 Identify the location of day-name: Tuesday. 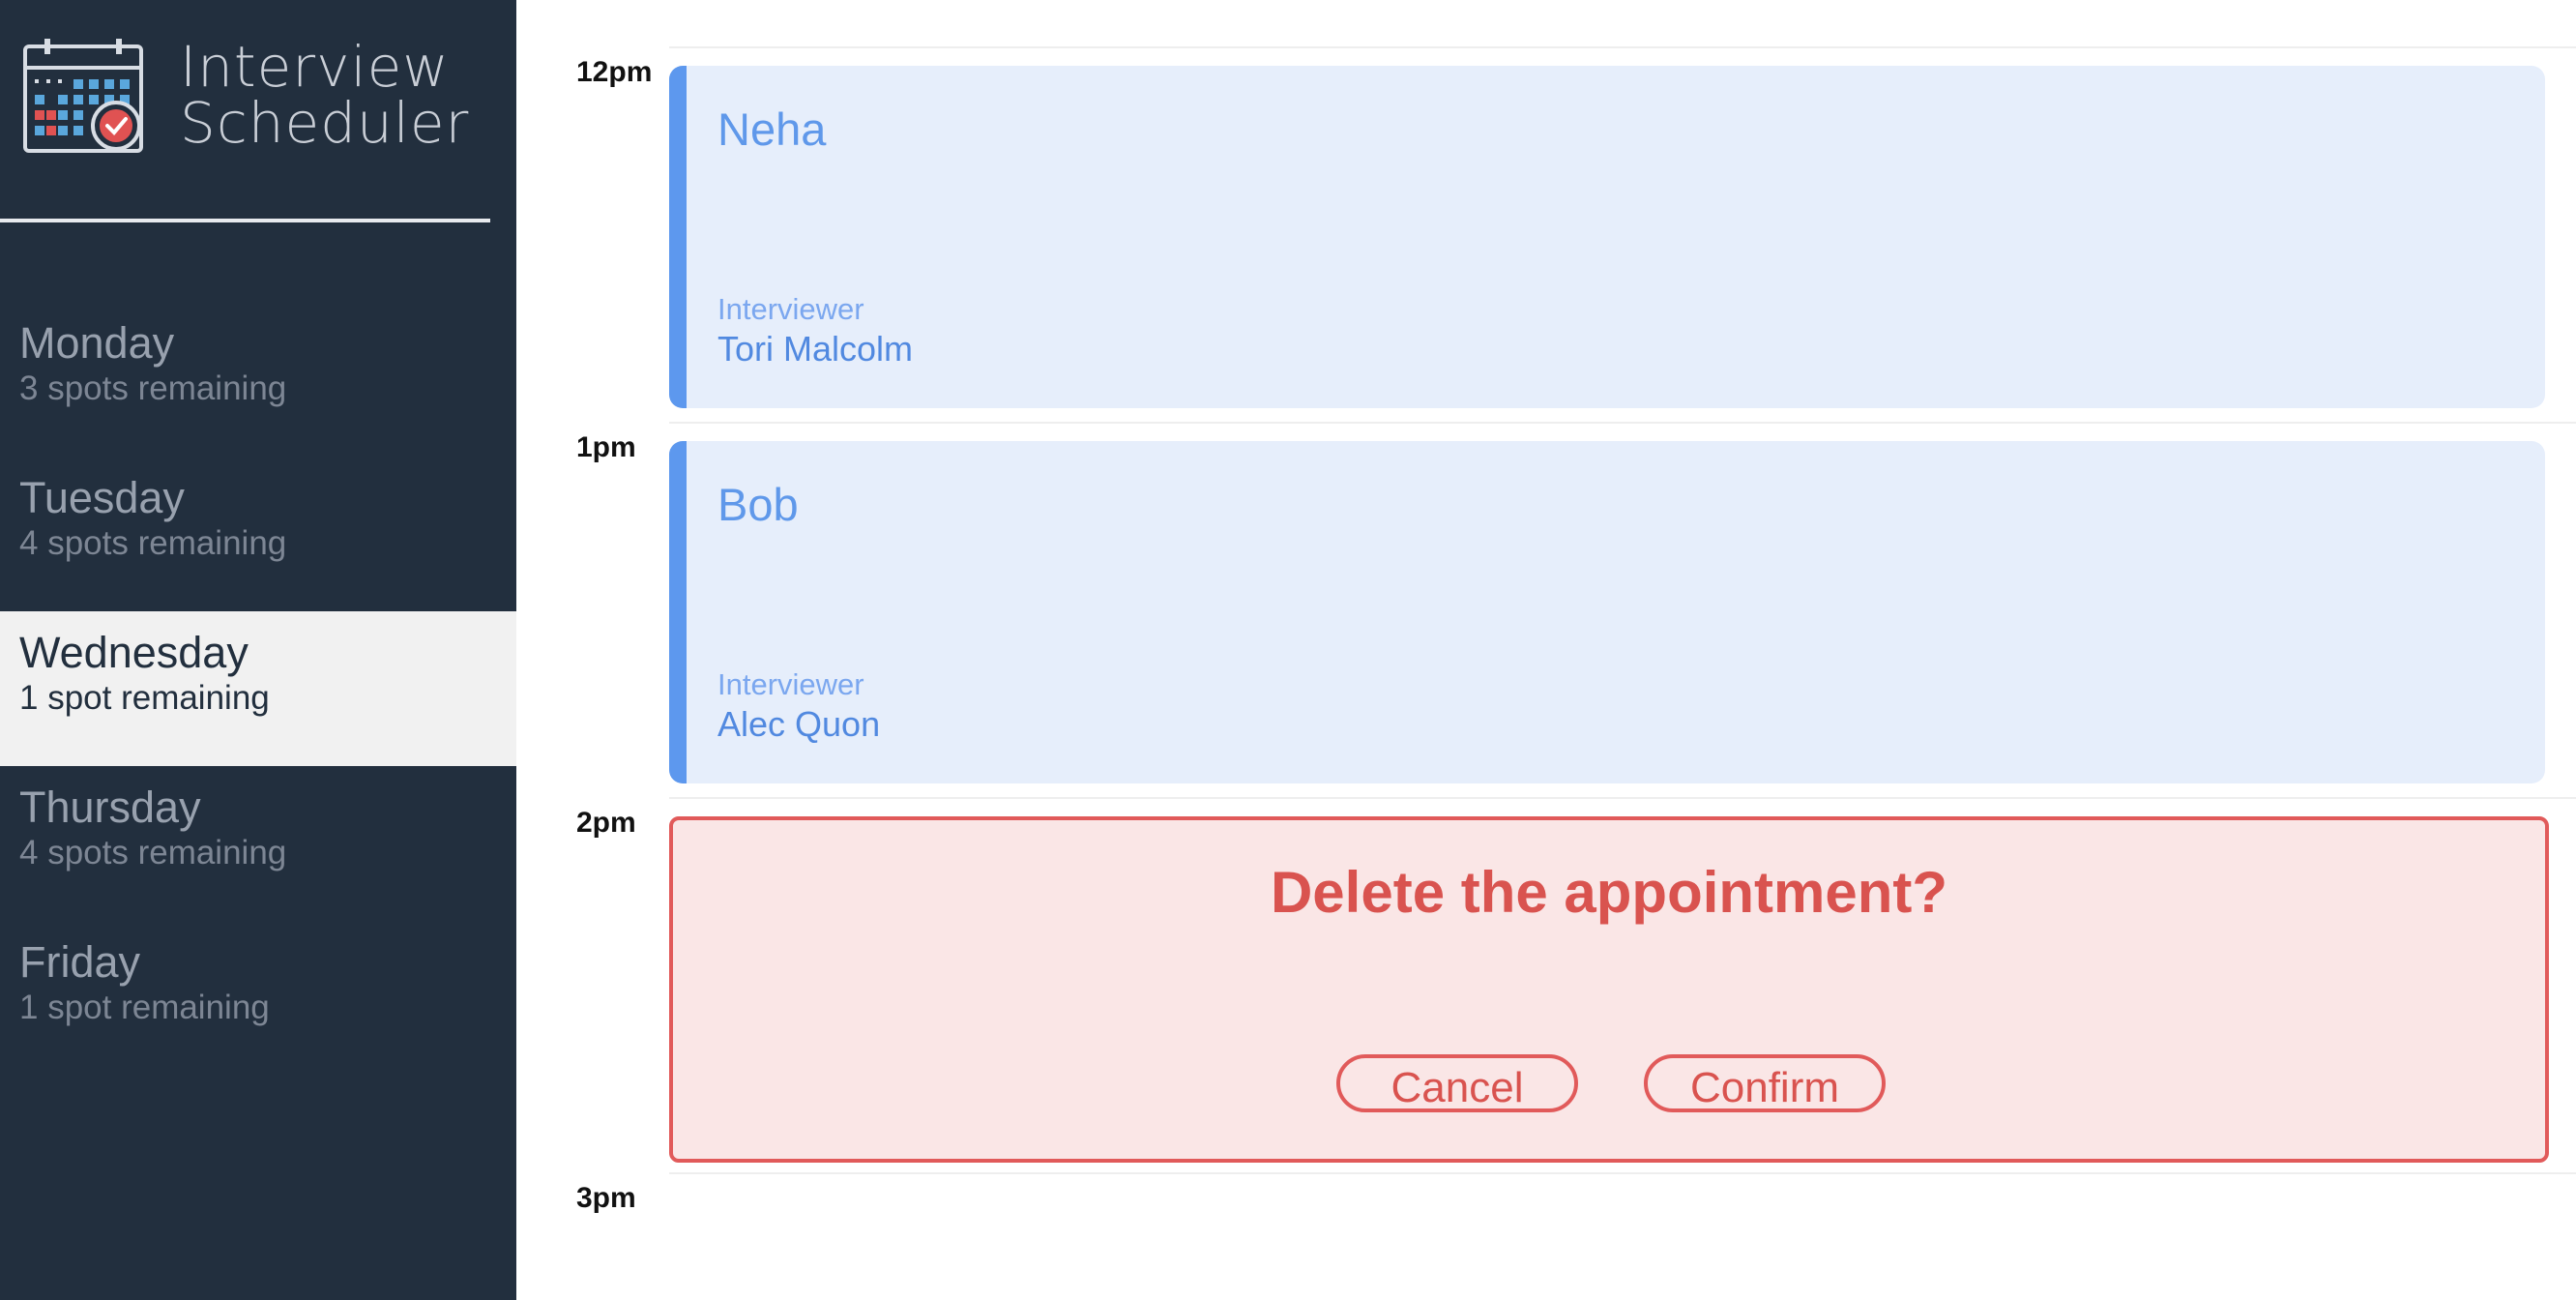
(102, 497).